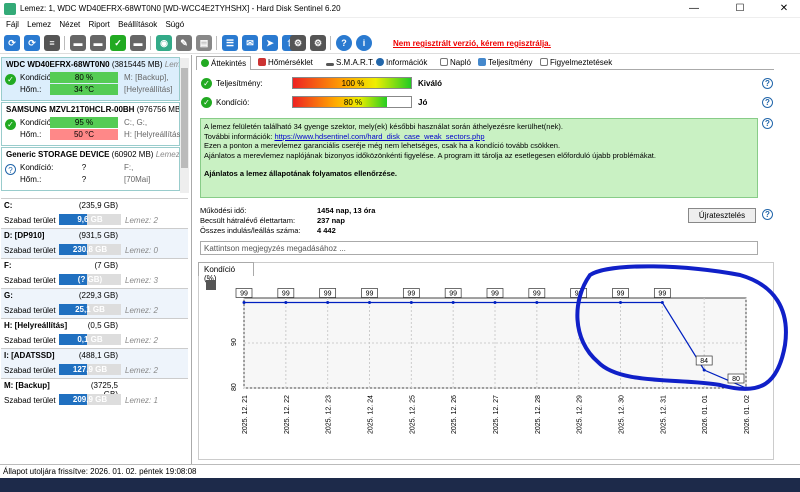  What do you see at coordinates (52, 43) in the screenshot?
I see `list-icon: ≡` at bounding box center [52, 43].